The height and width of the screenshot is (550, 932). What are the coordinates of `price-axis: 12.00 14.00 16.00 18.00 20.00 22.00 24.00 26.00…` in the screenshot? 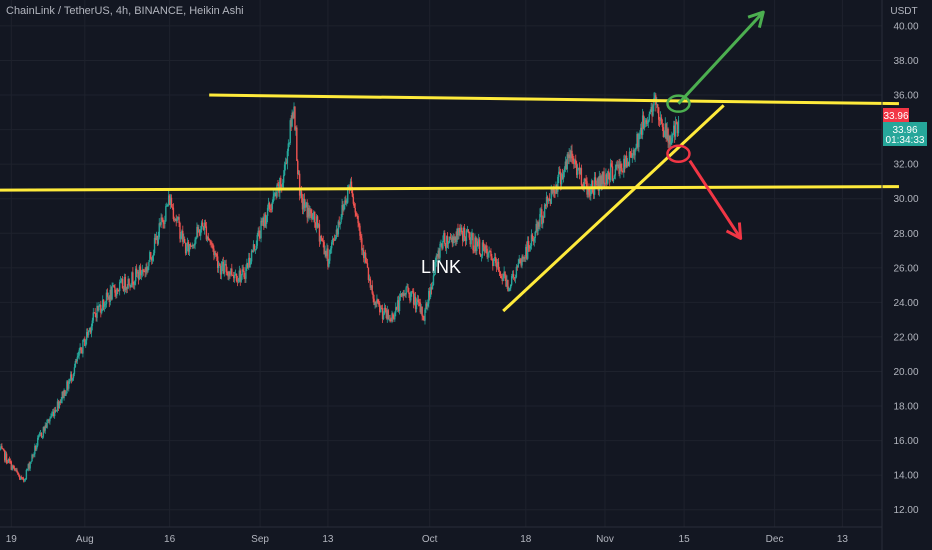 It's located at (905, 268).